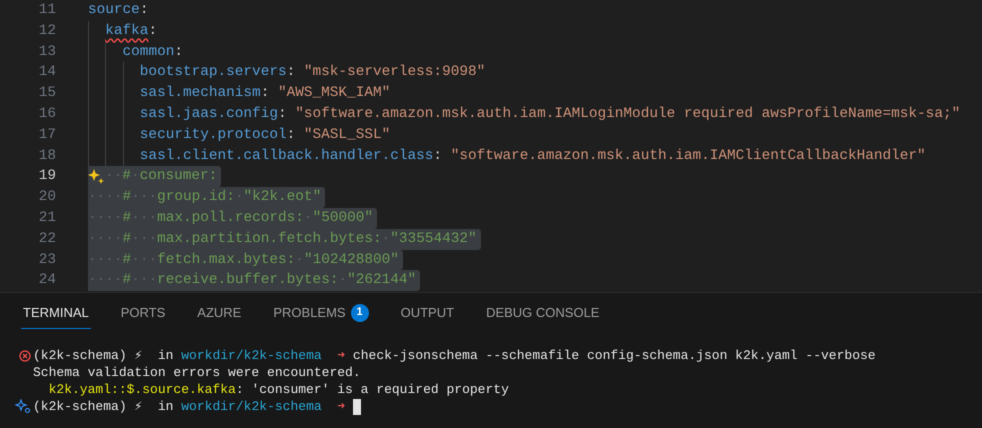 Image resolution: width=982 pixels, height=428 pixels. Describe the element at coordinates (47, 52) in the screenshot. I see `line-number: 13` at that location.